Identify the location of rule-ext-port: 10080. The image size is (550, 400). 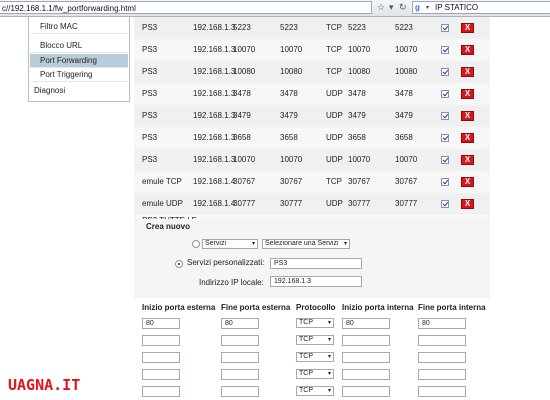
(244, 71).